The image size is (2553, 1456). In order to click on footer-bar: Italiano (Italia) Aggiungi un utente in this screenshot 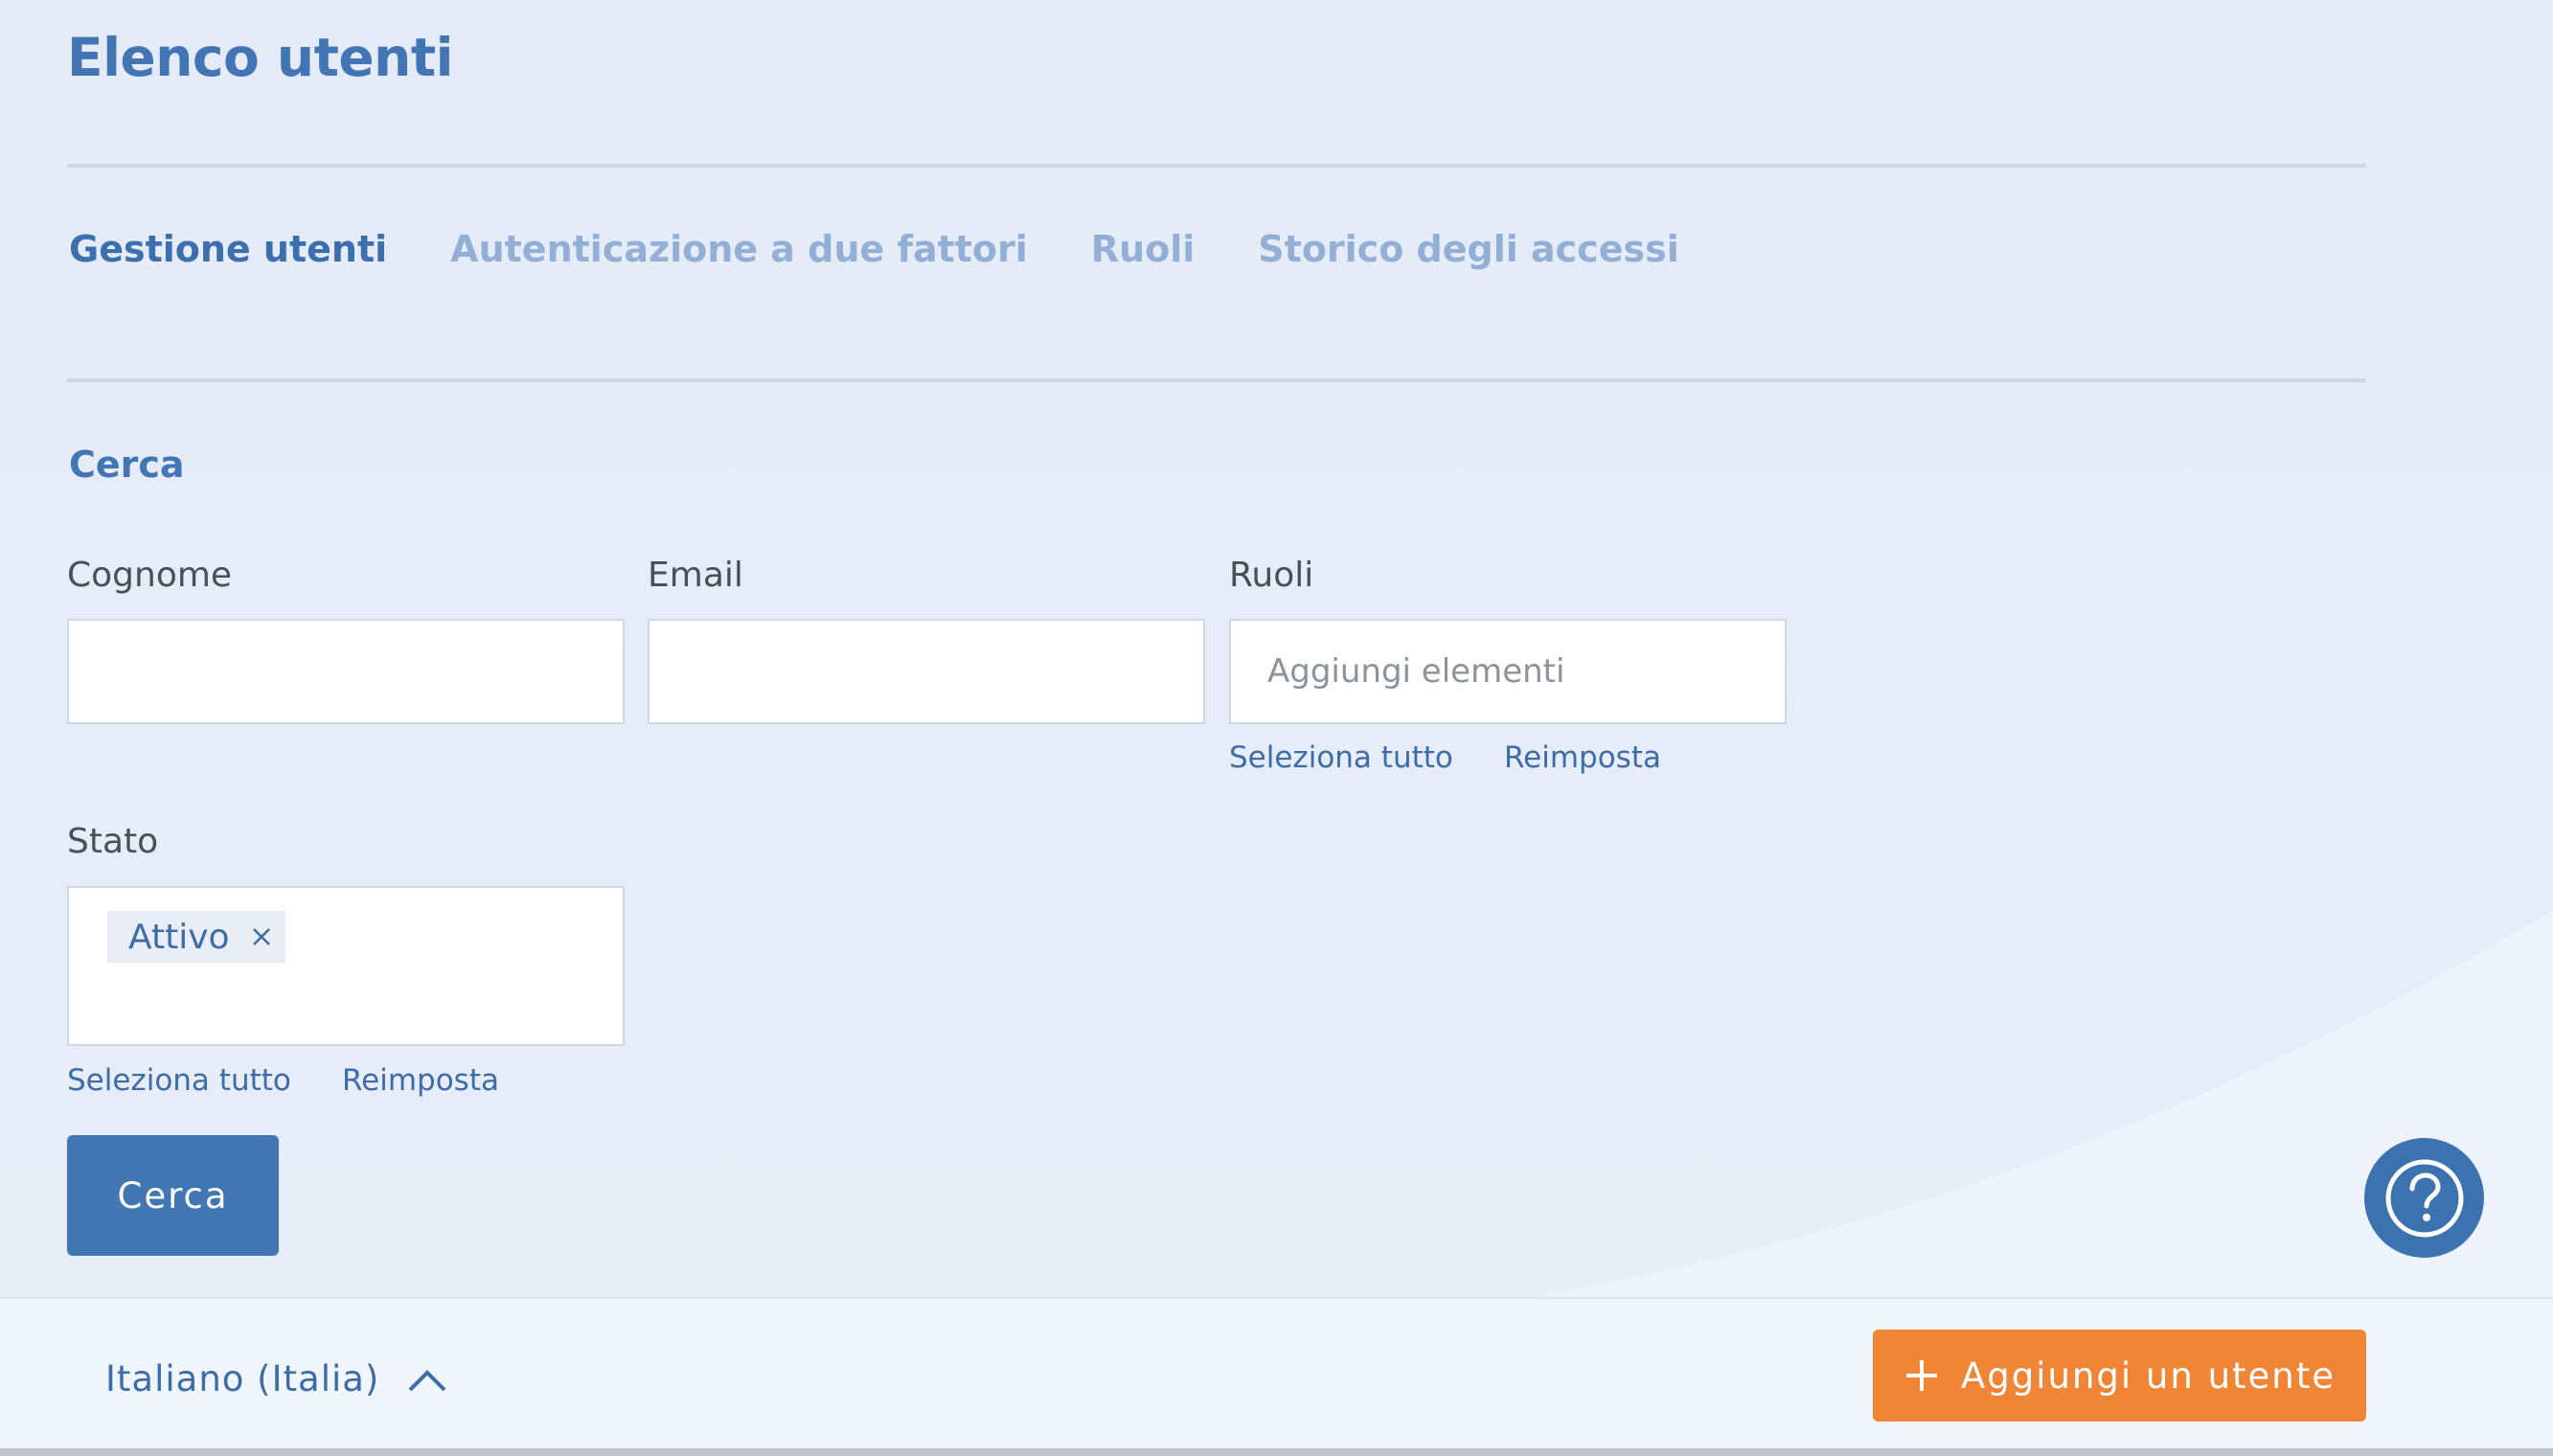, I will do `click(1276, 1373)`.